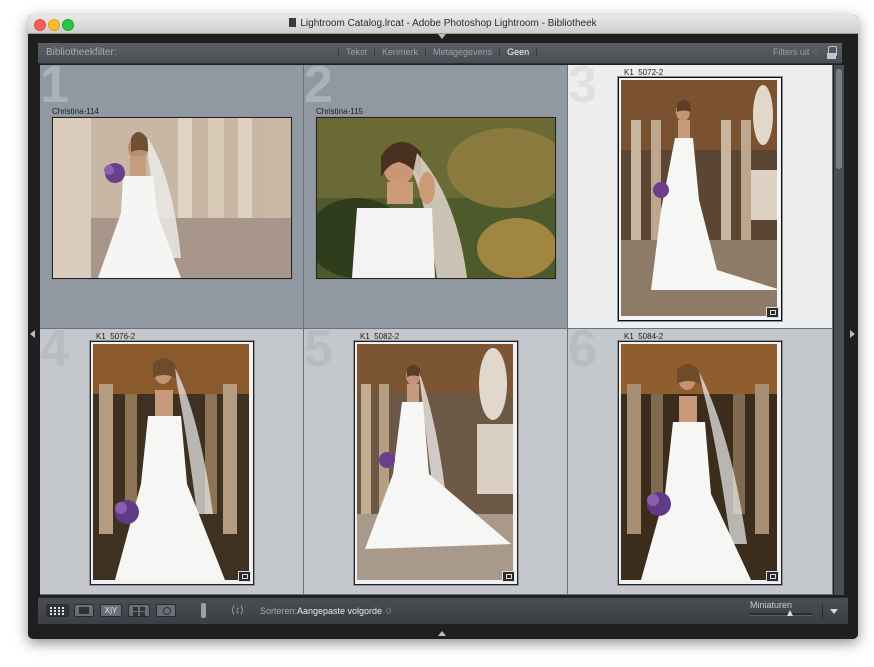  I want to click on people-view-button, so click(166, 610).